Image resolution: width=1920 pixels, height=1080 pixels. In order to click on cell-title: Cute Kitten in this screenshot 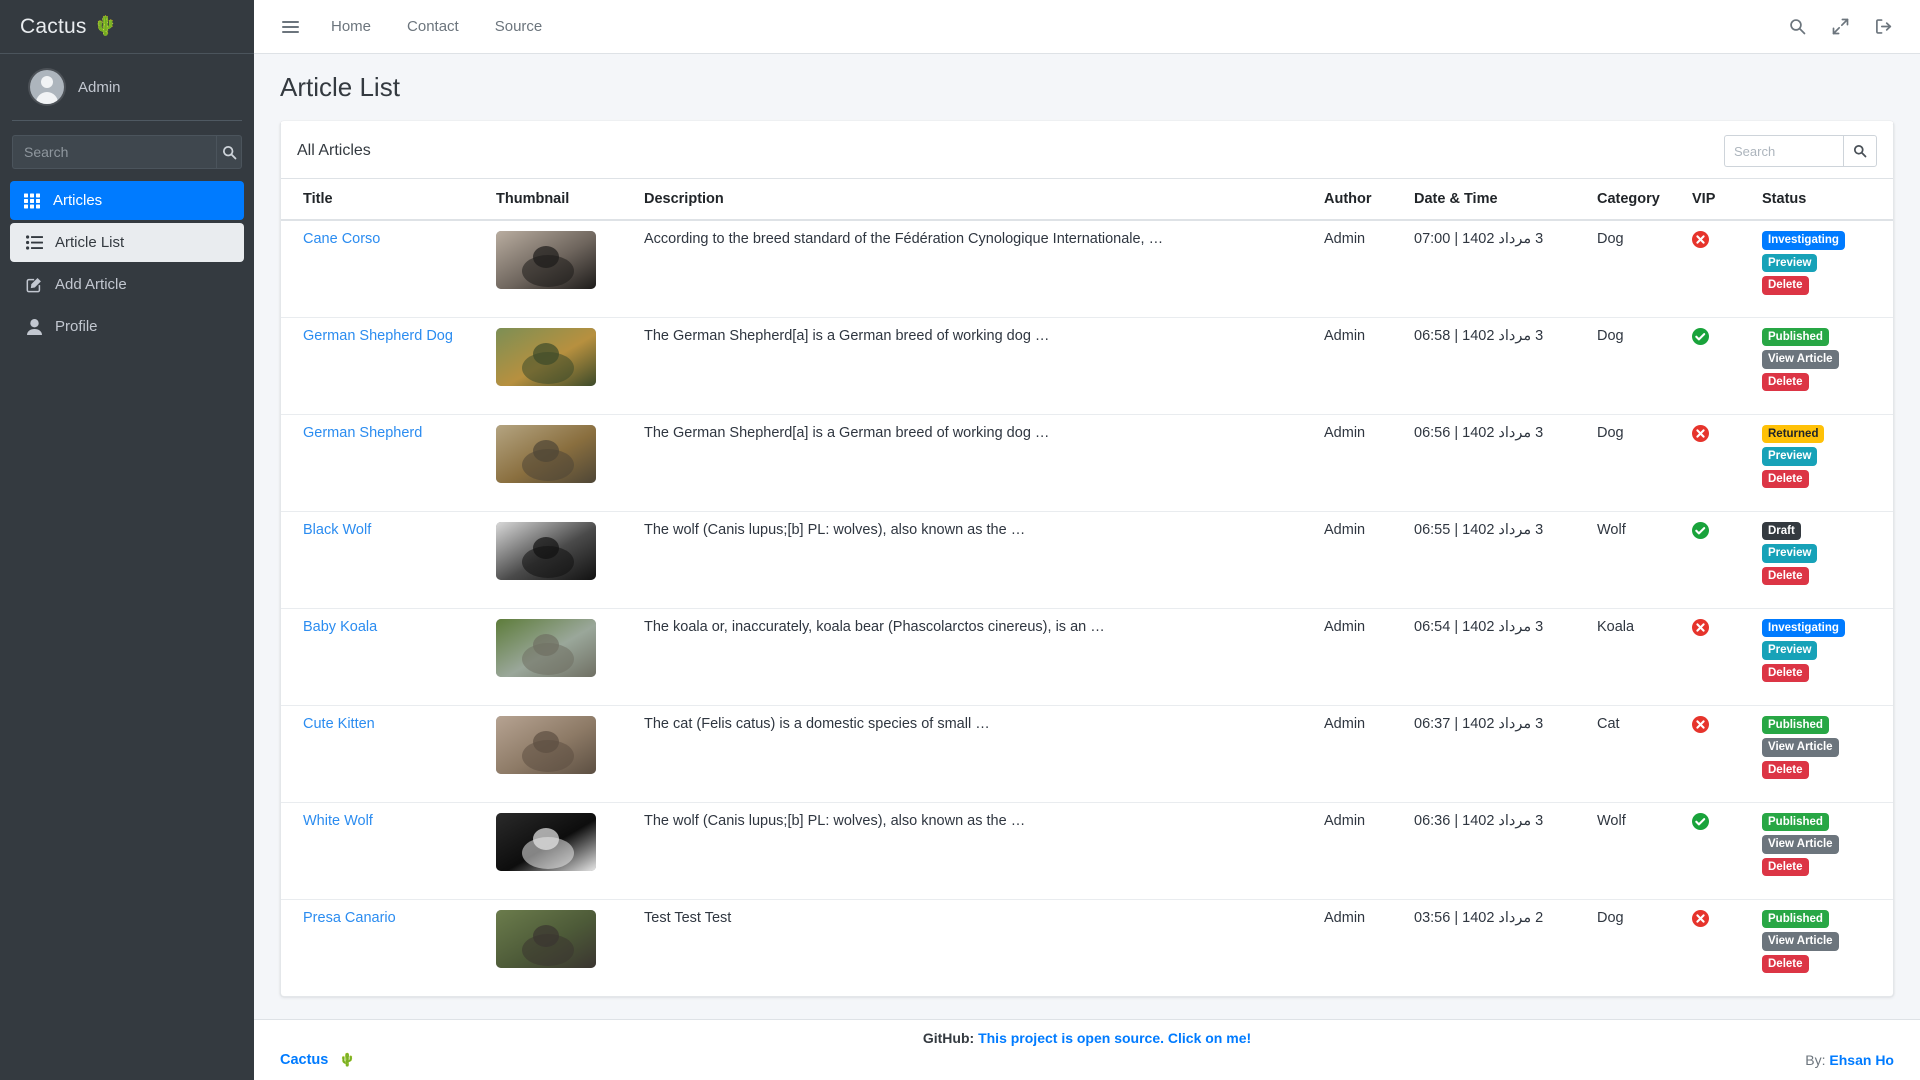, I will do `click(388, 754)`.